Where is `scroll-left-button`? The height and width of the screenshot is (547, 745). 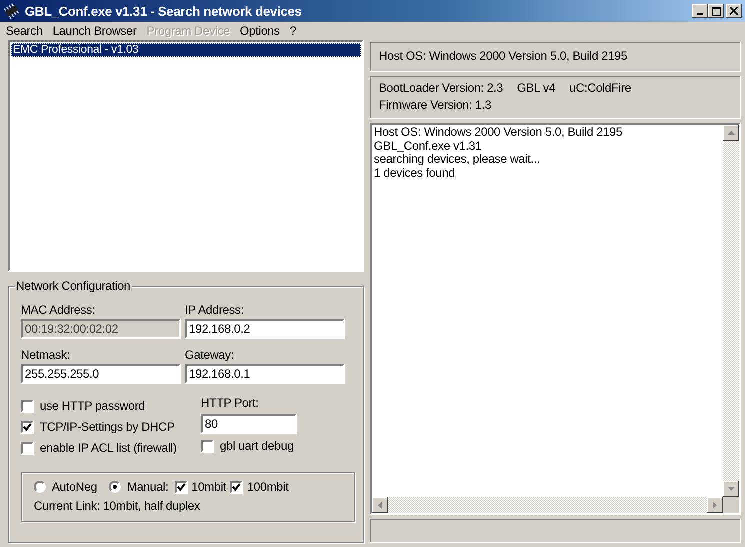
scroll-left-button is located at coordinates (380, 505).